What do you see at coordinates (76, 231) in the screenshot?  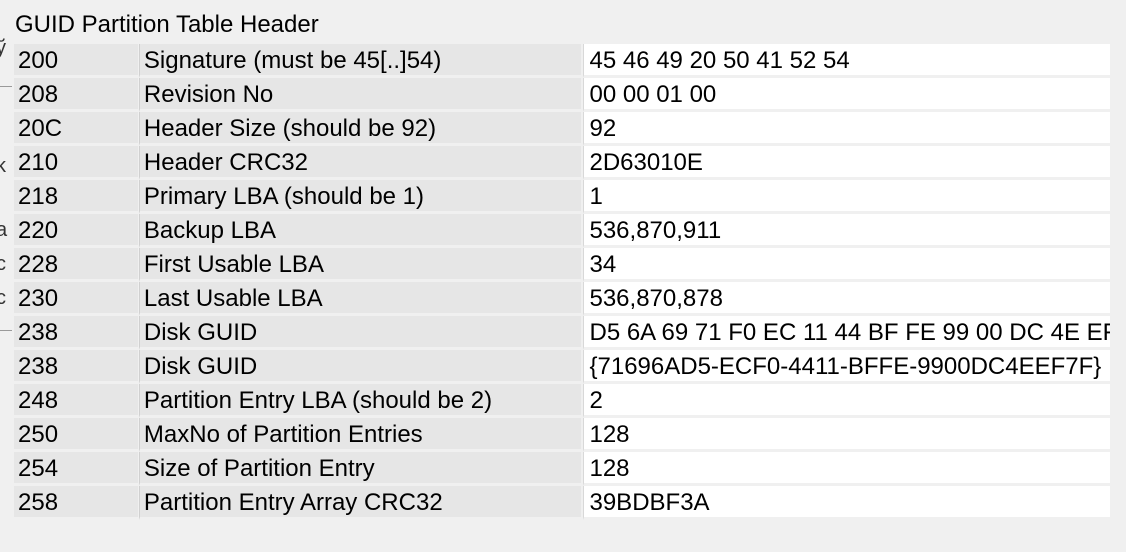 I see `offset-cell: 220` at bounding box center [76, 231].